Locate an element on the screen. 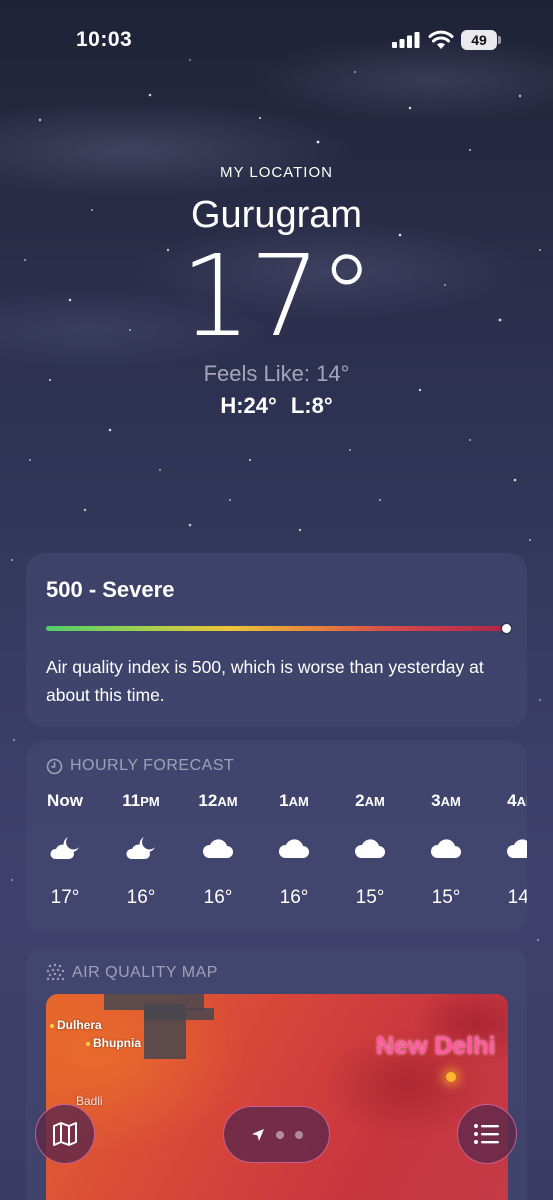  hour-item: Now 17° is located at coordinates (65, 850).